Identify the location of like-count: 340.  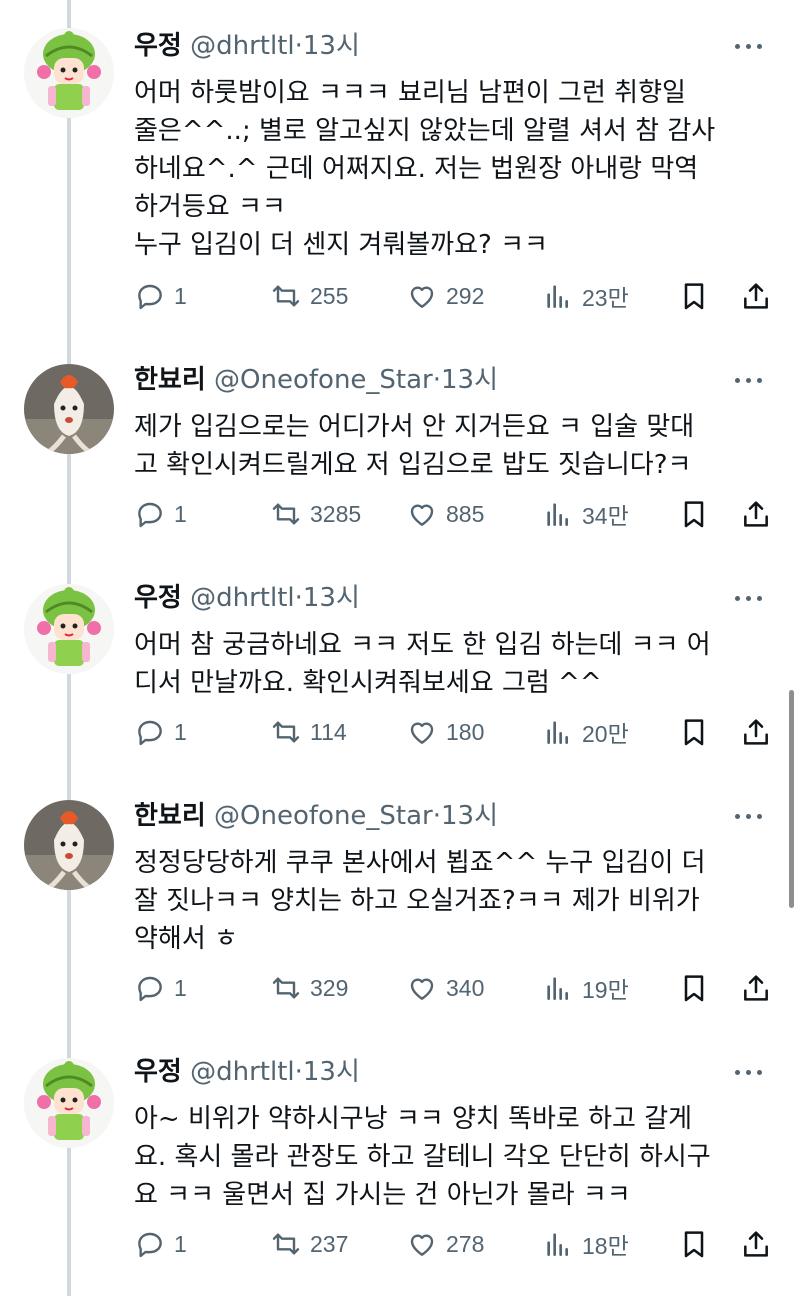
(465, 987).